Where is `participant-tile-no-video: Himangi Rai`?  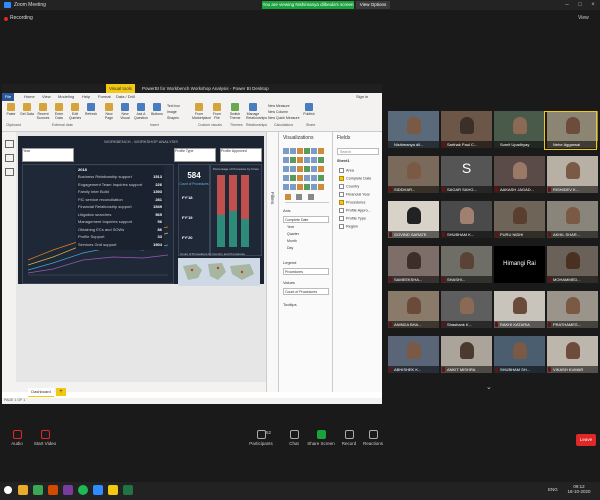
participant-tile-no-video: Himangi Rai is located at coordinates (519, 264).